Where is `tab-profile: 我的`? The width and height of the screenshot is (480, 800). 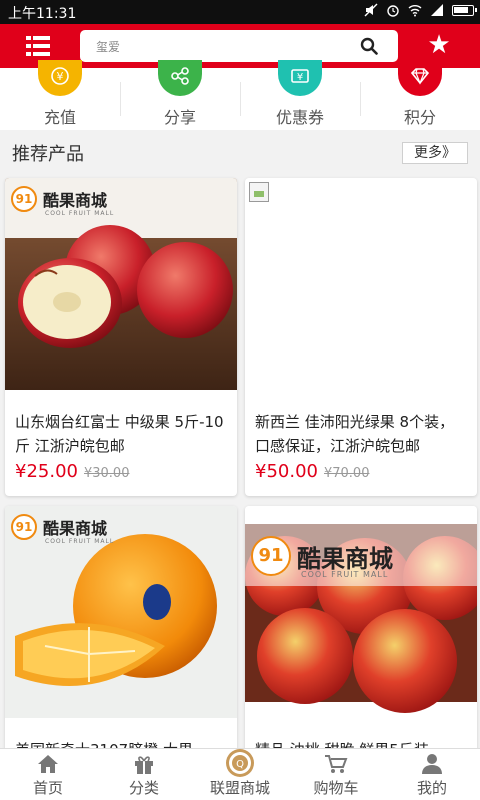
tab-profile: 我的 is located at coordinates (432, 774).